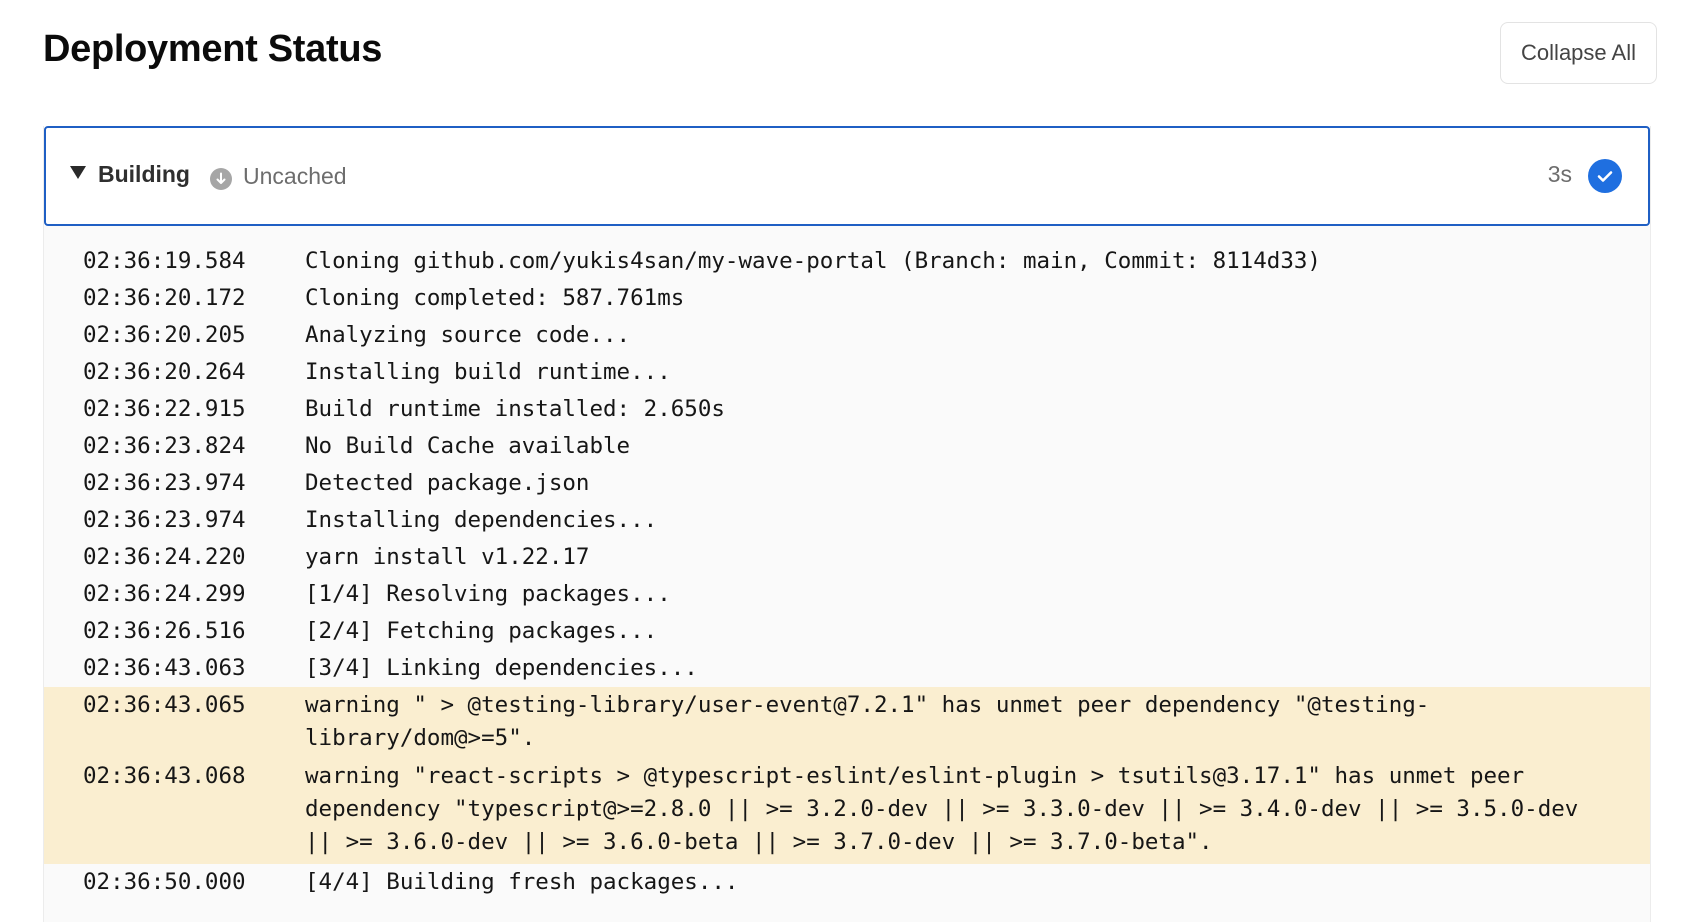 This screenshot has height=922, width=1682. Describe the element at coordinates (468, 446) in the screenshot. I see `log-message: No Build Cache available` at that location.